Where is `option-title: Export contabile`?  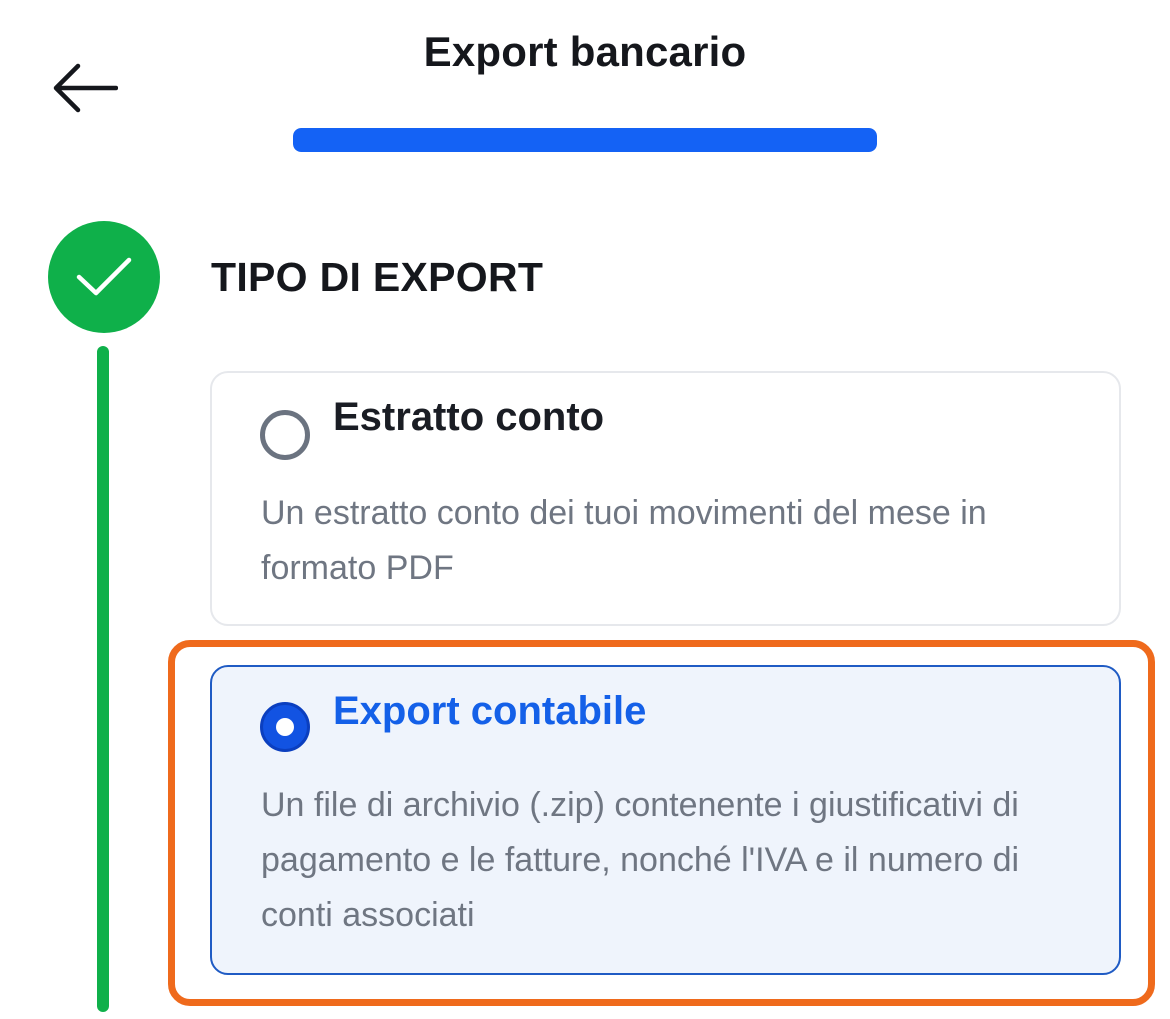 option-title: Export contabile is located at coordinates (490, 711).